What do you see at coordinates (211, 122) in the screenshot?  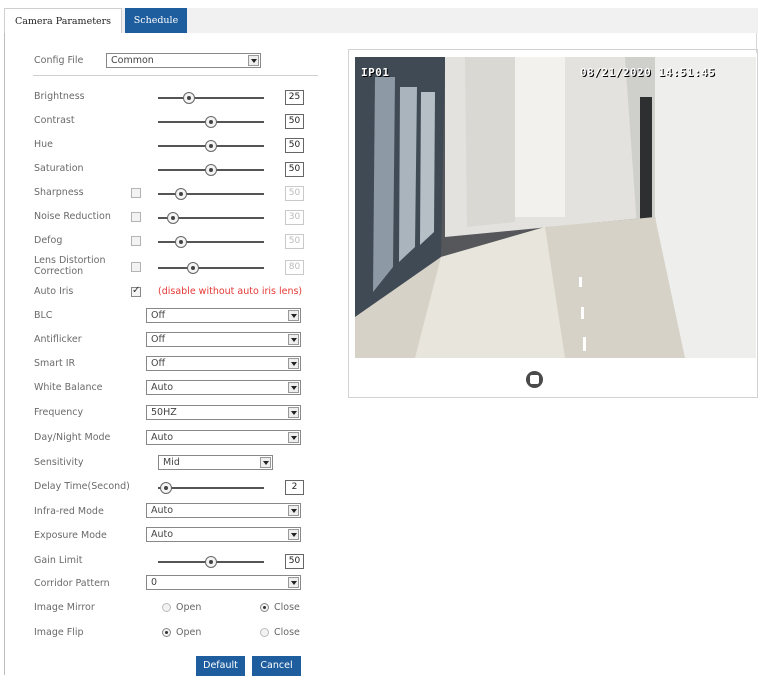 I see `contrast-slider-handle` at bounding box center [211, 122].